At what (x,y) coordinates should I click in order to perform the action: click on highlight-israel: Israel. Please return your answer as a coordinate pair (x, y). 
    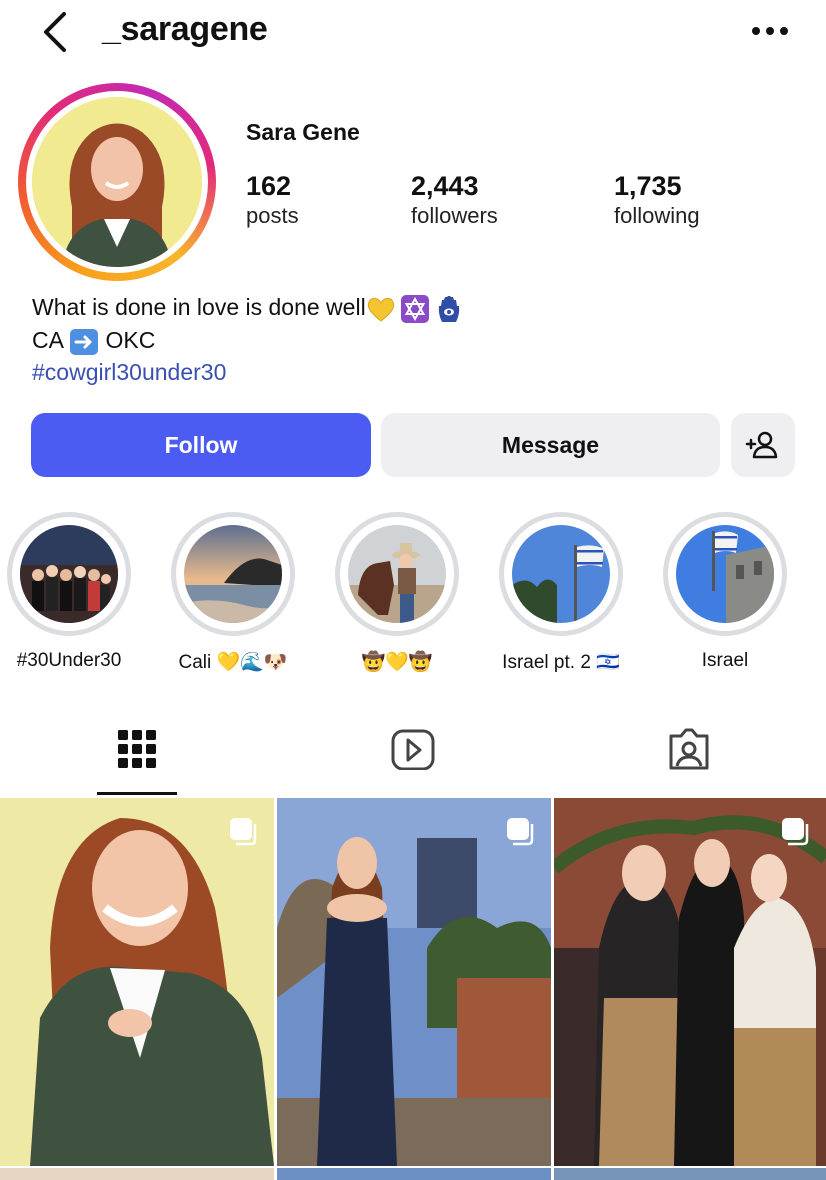
    Looking at the image, I should click on (725, 592).